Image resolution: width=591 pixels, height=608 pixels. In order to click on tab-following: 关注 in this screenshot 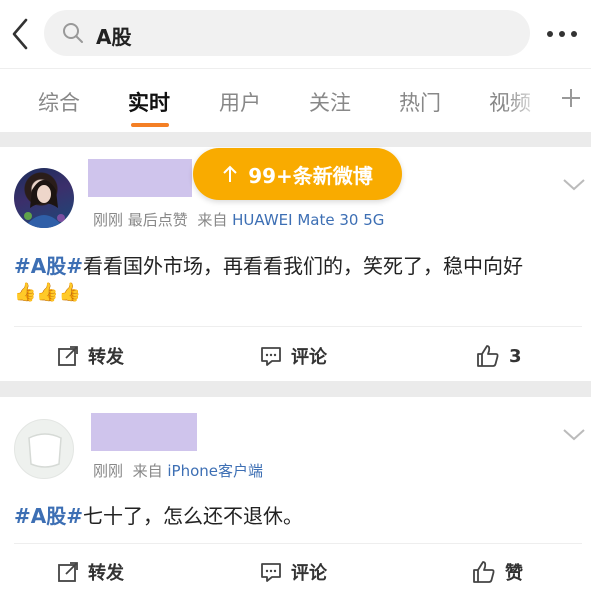, I will do `click(330, 102)`.